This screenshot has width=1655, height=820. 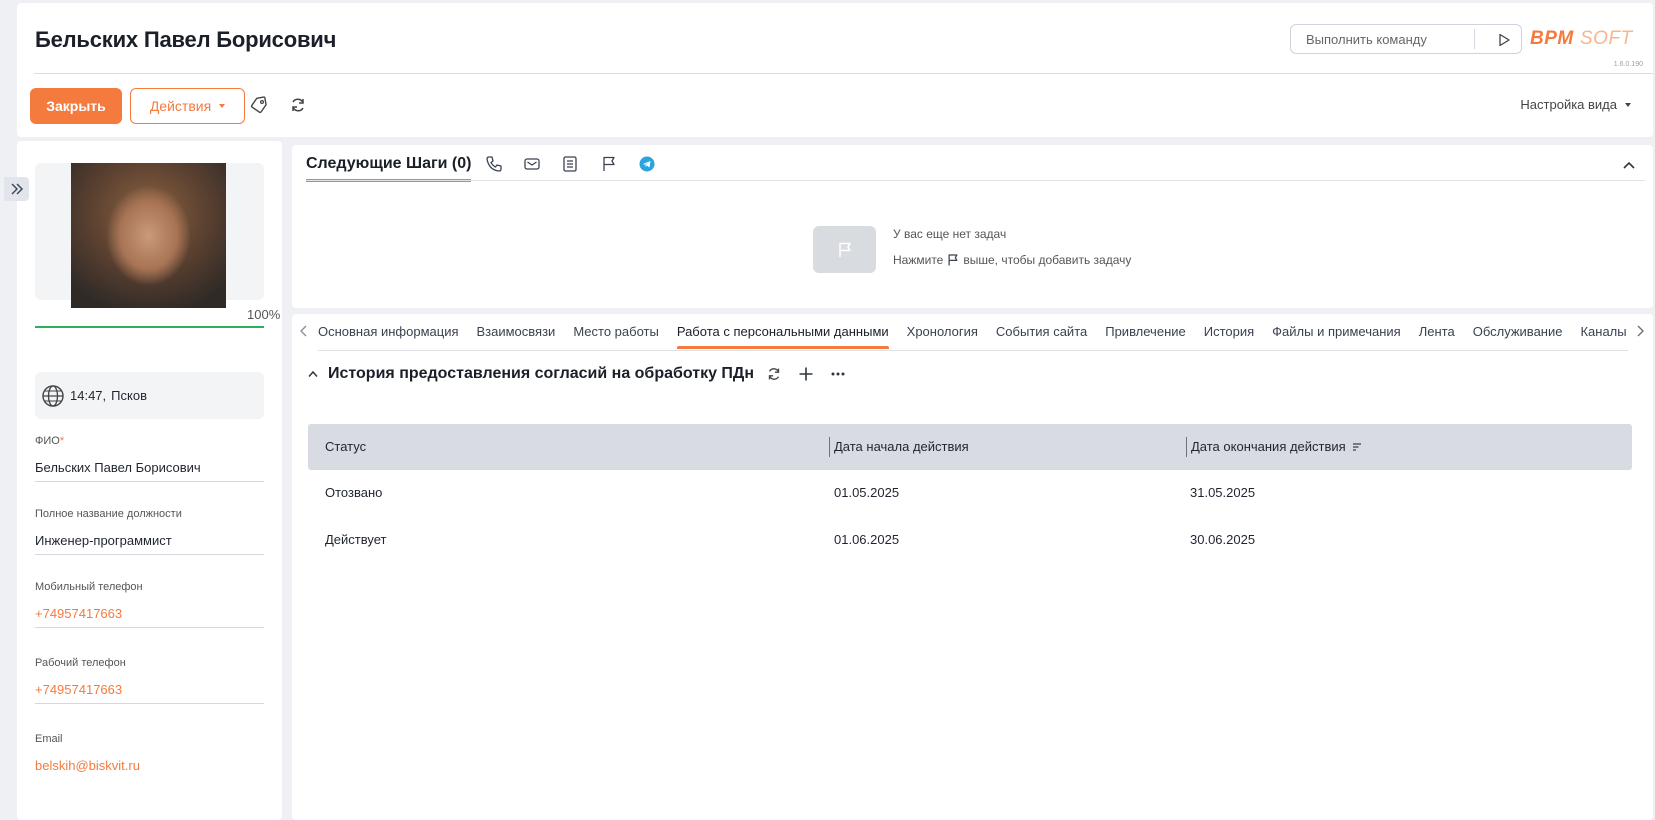 What do you see at coordinates (53, 395) in the screenshot?
I see `globe-icon` at bounding box center [53, 395].